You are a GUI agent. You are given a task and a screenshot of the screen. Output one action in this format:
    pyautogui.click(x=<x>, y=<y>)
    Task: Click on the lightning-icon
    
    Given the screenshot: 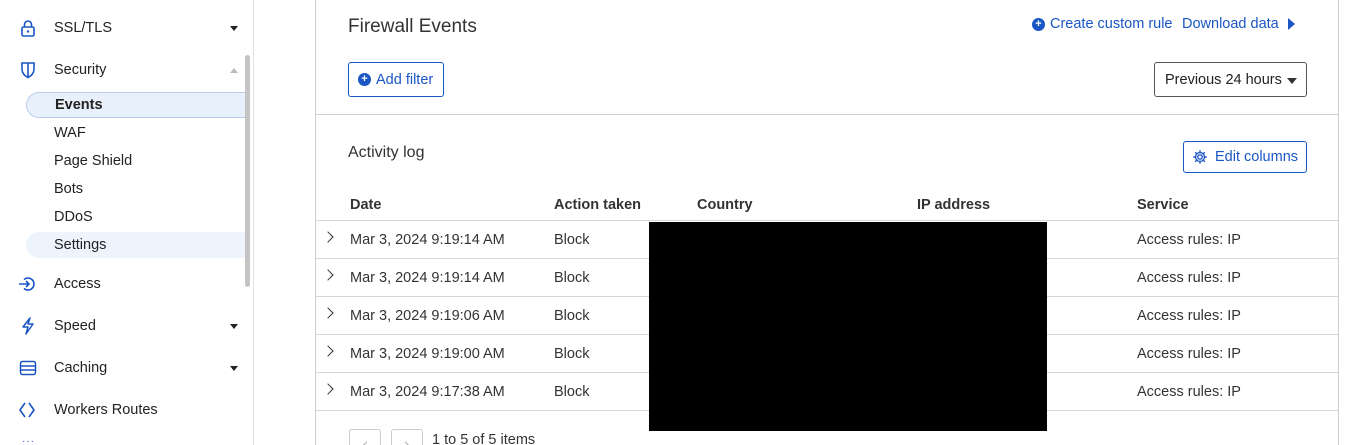 What is the action you would take?
    pyautogui.click(x=28, y=326)
    